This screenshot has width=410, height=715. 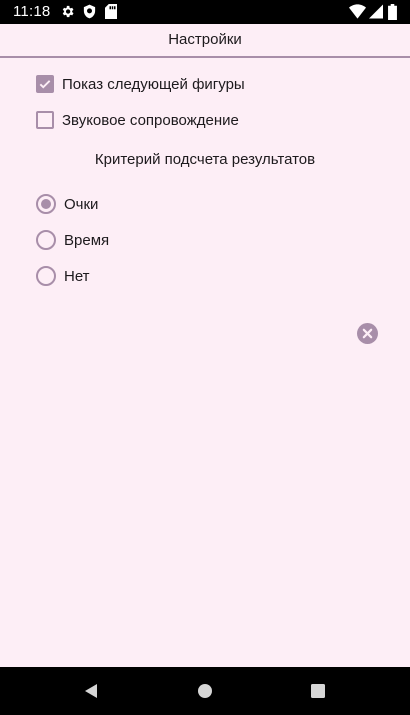 I want to click on close-button, so click(x=367, y=333).